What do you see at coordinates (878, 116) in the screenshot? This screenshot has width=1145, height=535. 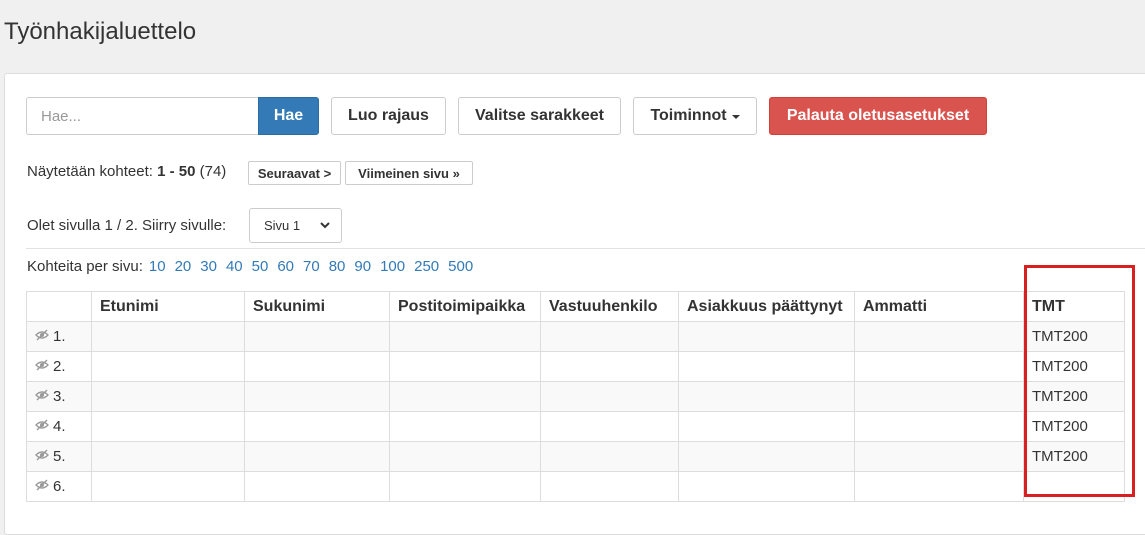 I see `reset-defaults-button: Palauta oletusasetukset` at bounding box center [878, 116].